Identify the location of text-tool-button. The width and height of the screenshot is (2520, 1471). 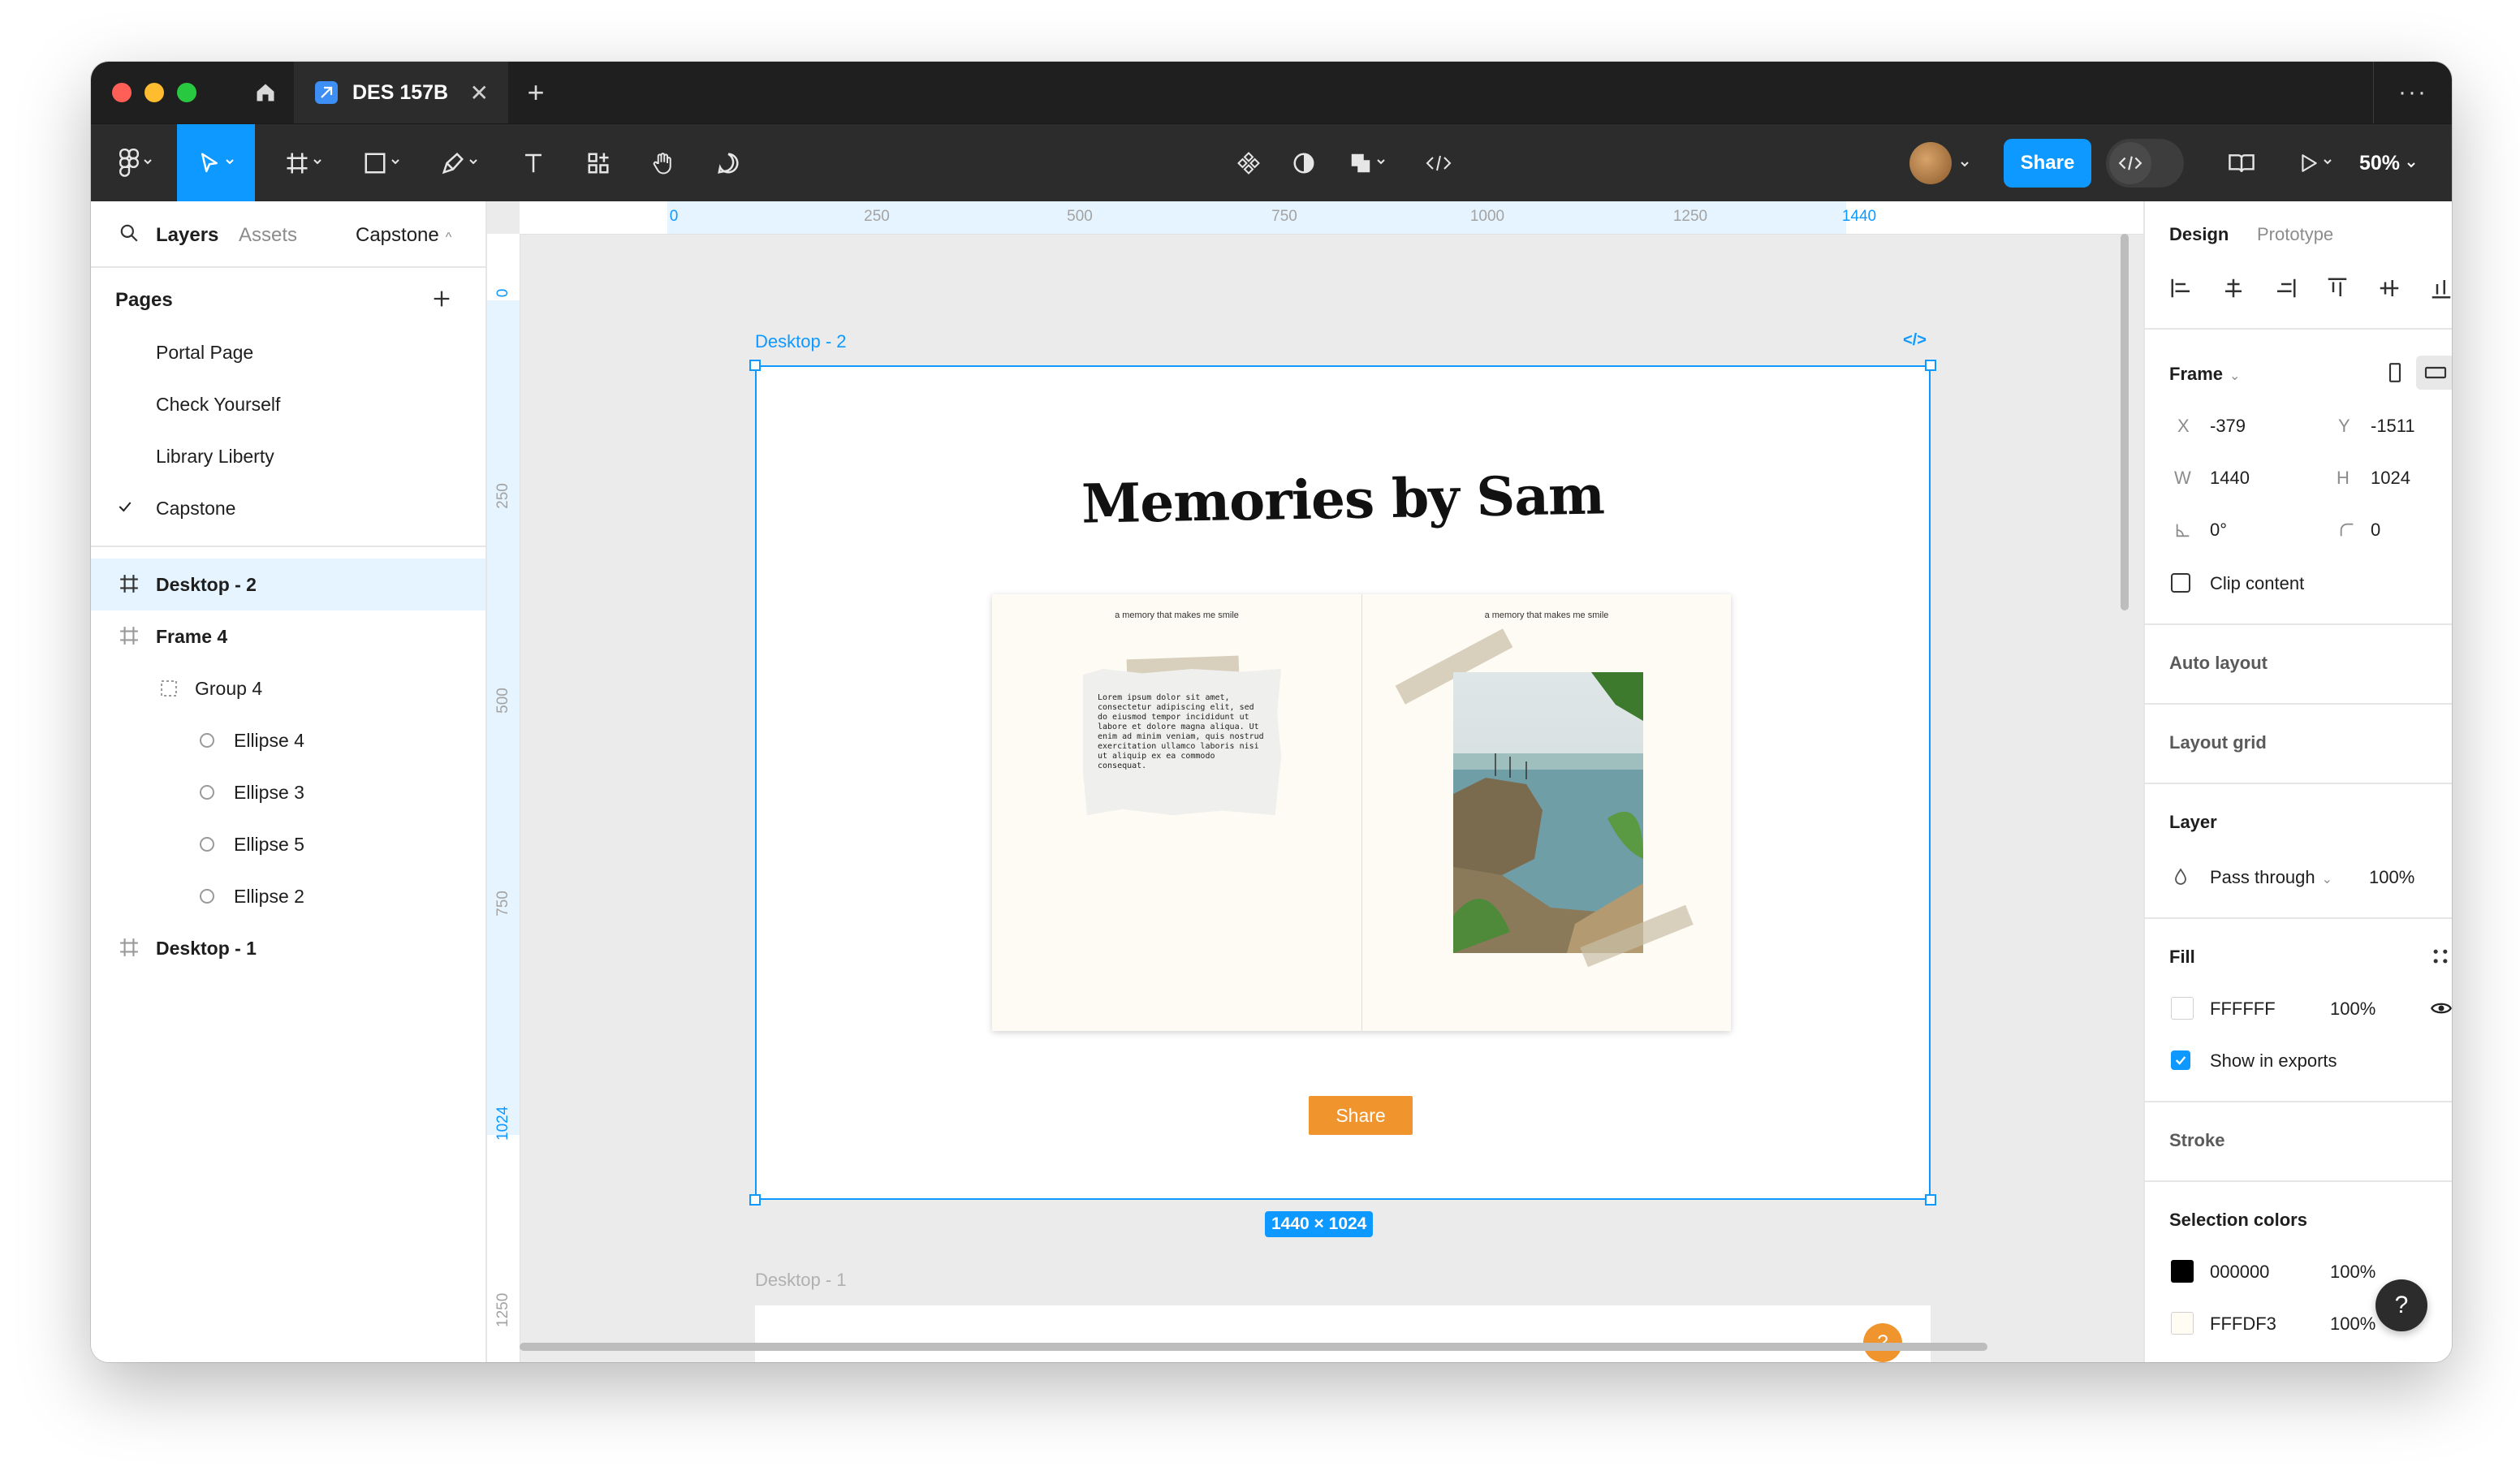
(533, 163).